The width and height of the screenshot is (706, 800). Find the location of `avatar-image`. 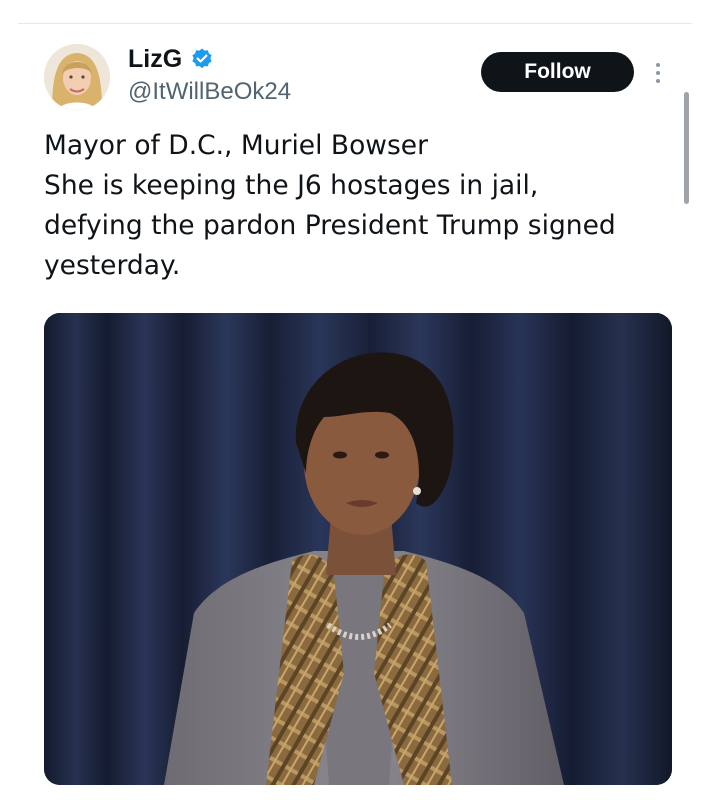

avatar-image is located at coordinates (77, 77).